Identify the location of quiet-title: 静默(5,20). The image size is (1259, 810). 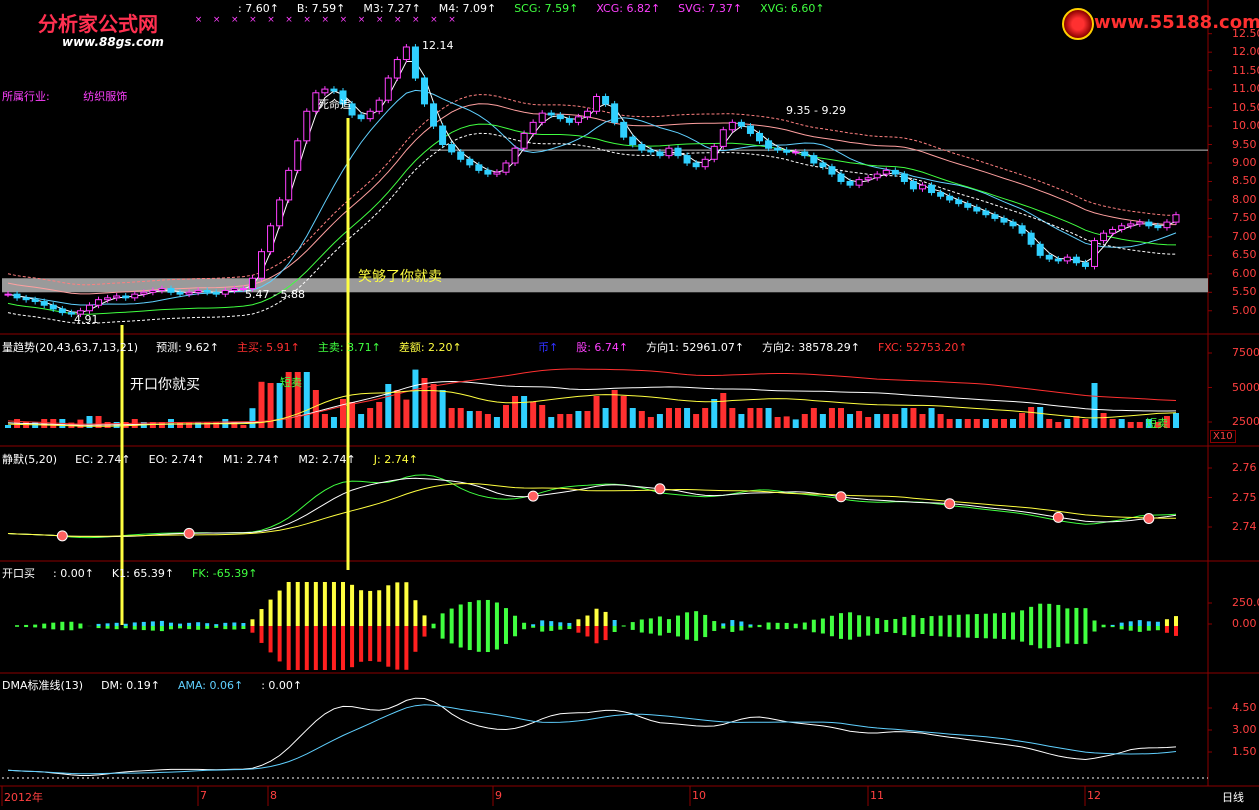
(29, 459).